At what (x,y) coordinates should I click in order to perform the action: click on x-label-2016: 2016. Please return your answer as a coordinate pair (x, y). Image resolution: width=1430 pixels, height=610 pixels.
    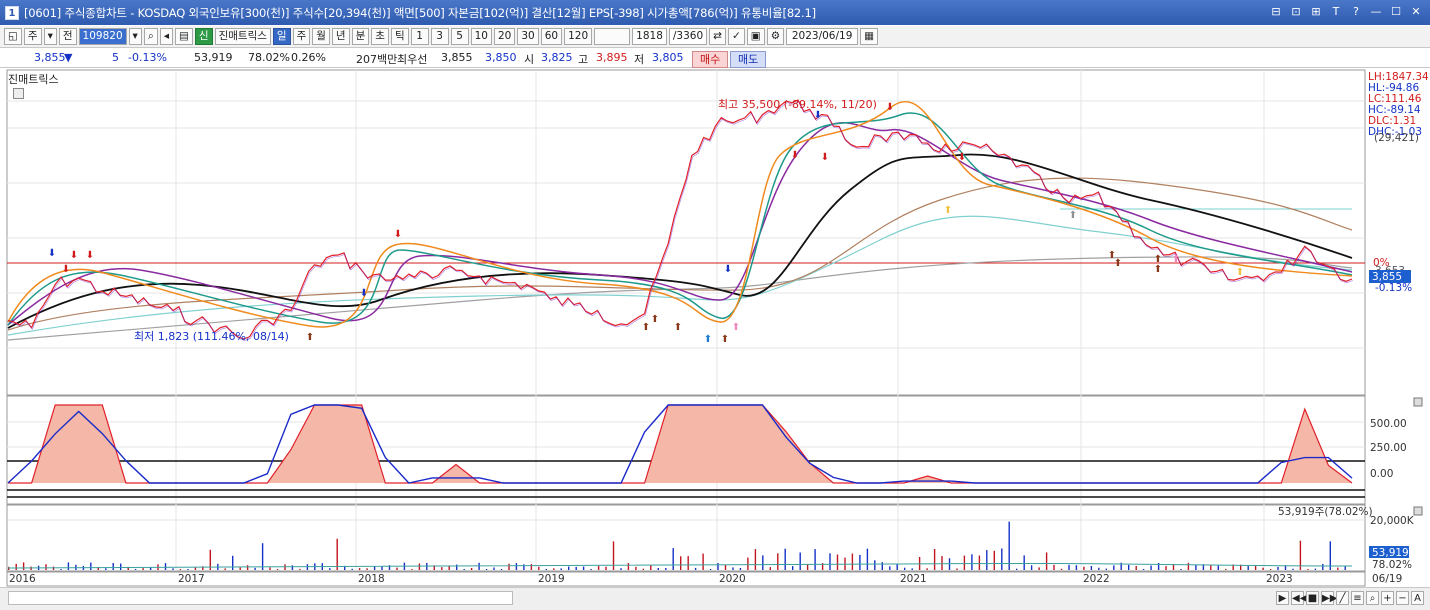
    Looking at the image, I should click on (22, 579).